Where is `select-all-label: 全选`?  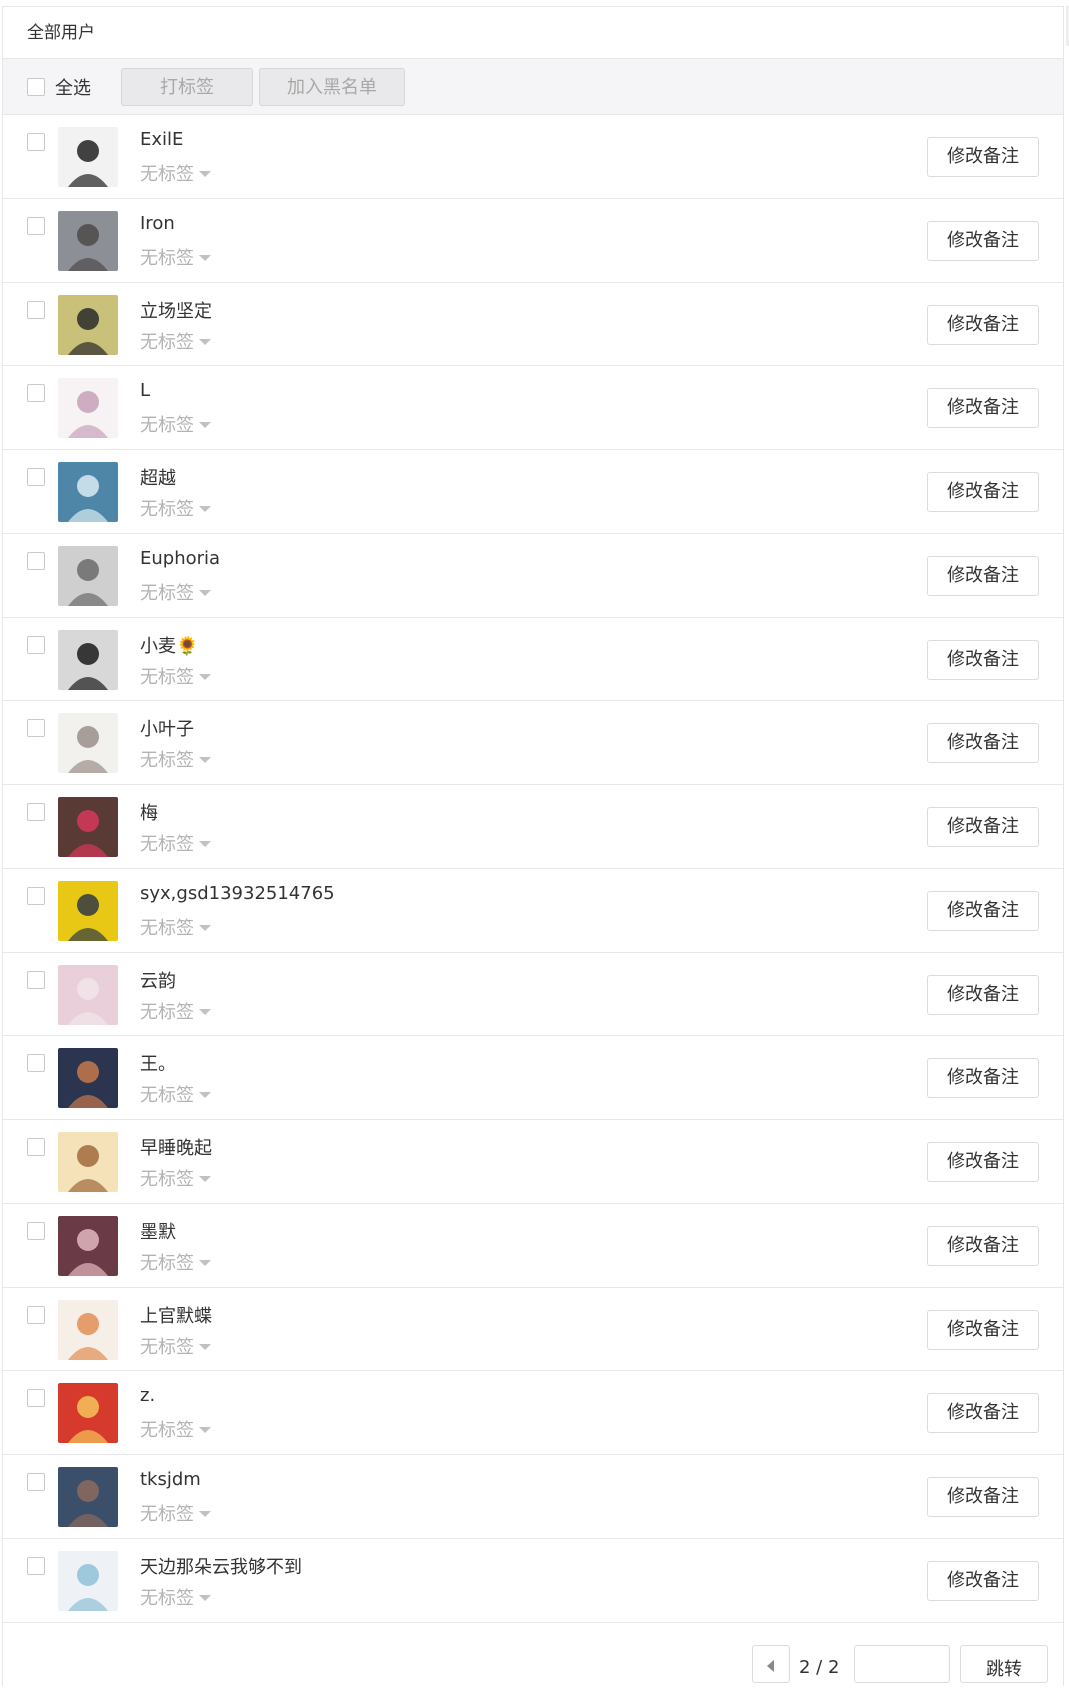 select-all-label: 全选 is located at coordinates (87, 87).